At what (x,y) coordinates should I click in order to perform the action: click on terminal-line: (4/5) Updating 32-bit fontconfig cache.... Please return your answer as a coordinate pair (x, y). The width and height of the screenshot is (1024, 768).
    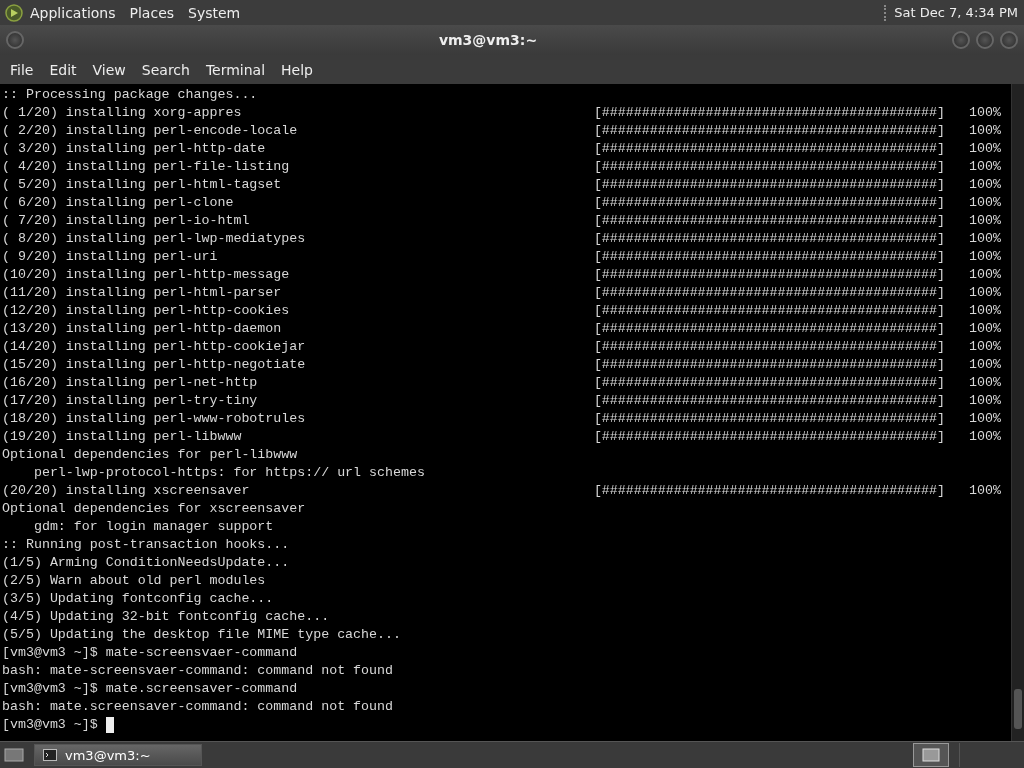
    Looking at the image, I should click on (166, 617).